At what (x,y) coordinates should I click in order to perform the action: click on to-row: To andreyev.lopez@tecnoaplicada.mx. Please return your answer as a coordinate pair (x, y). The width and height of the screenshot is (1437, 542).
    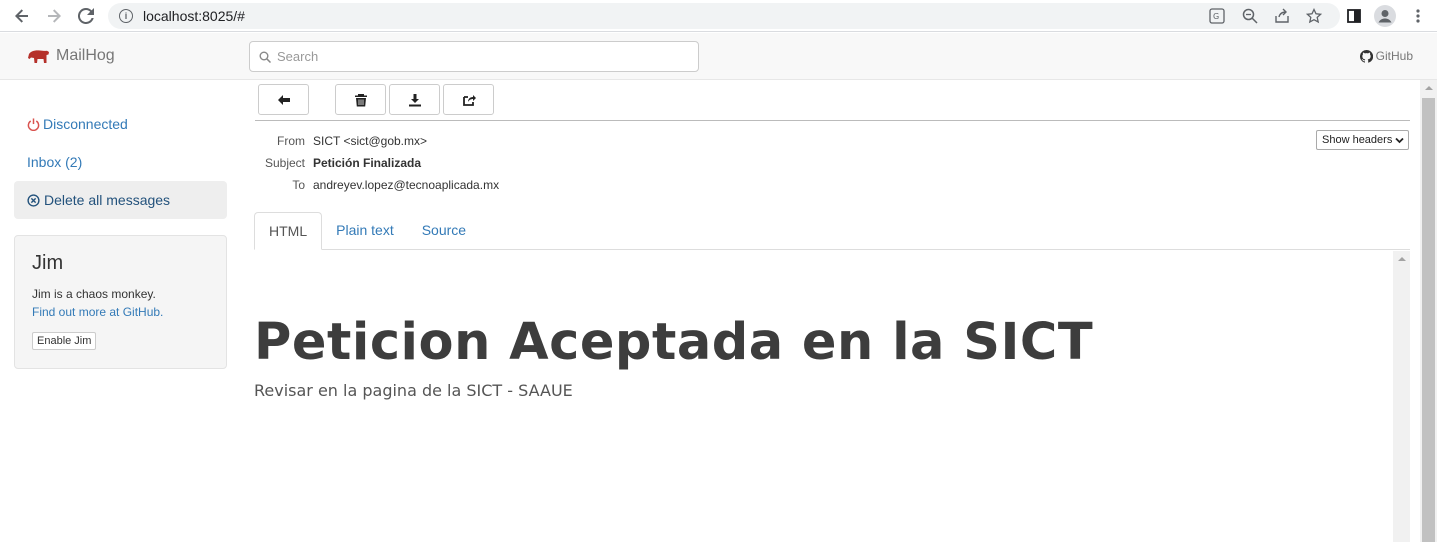
    Looking at the image, I should click on (377, 185).